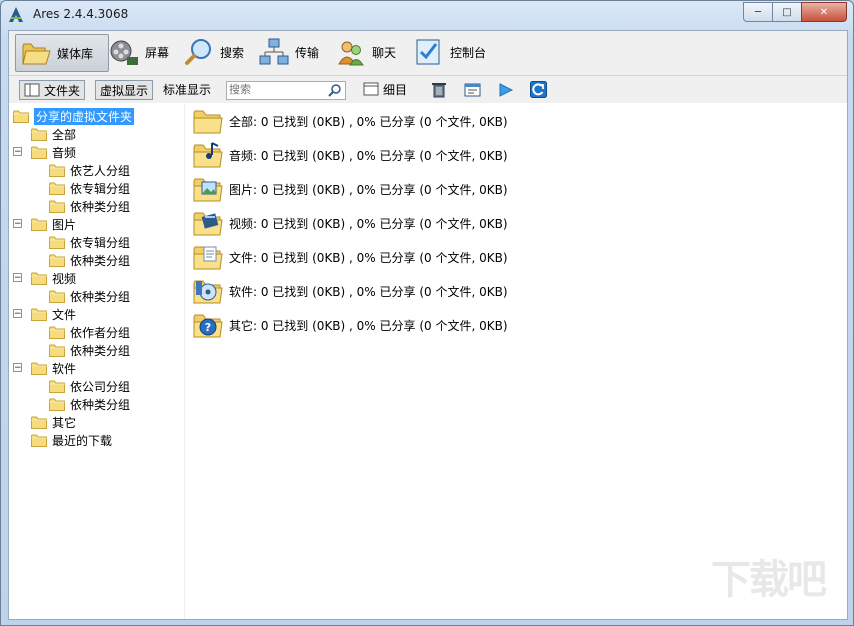 This screenshot has width=854, height=626. I want to click on tree-root-item: 分享的虚拟文件夹, so click(74, 116).